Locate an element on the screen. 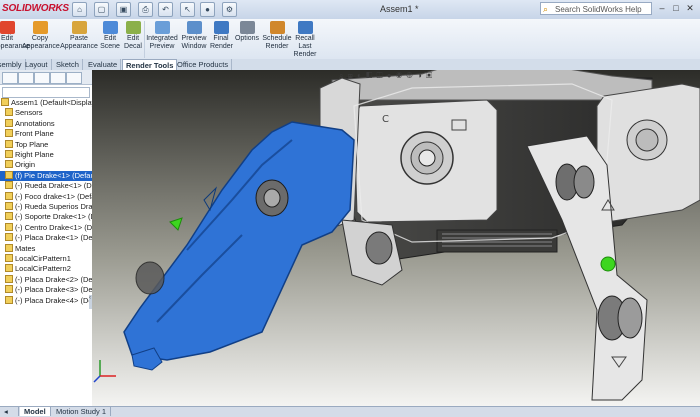 The width and height of the screenshot is (700, 417). tree-item: (-) Foco drake<1> (Default< is located at coordinates (46, 196).